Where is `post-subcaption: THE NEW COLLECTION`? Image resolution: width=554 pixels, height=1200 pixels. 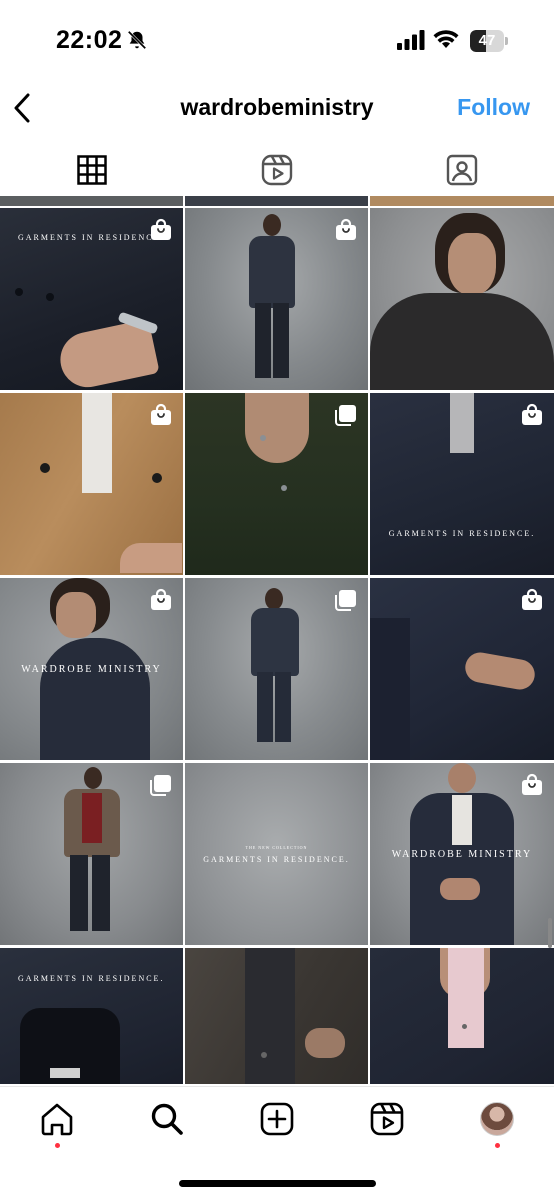
post-subcaption: THE NEW COLLECTION is located at coordinates (276, 847).